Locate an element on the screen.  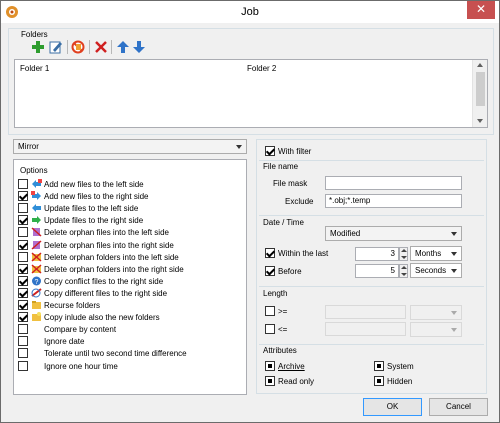
sync-mode-value: Mirror is located at coordinates (28, 146).